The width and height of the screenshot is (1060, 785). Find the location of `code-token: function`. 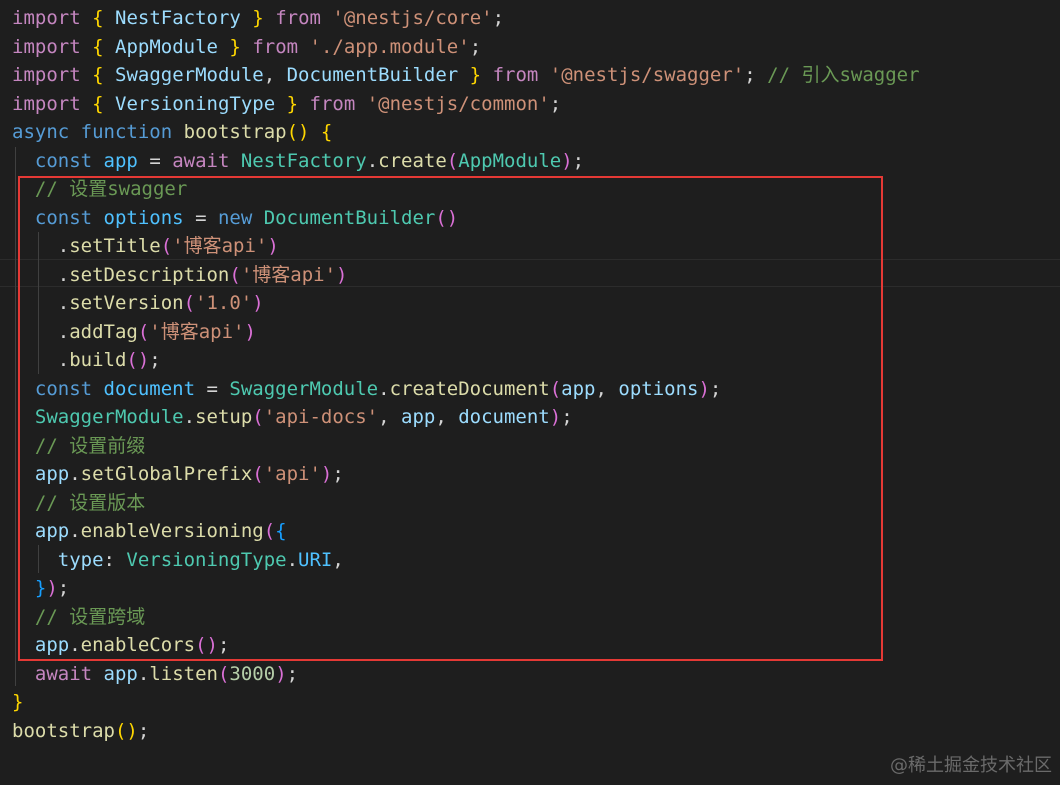

code-token: function is located at coordinates (126, 132).